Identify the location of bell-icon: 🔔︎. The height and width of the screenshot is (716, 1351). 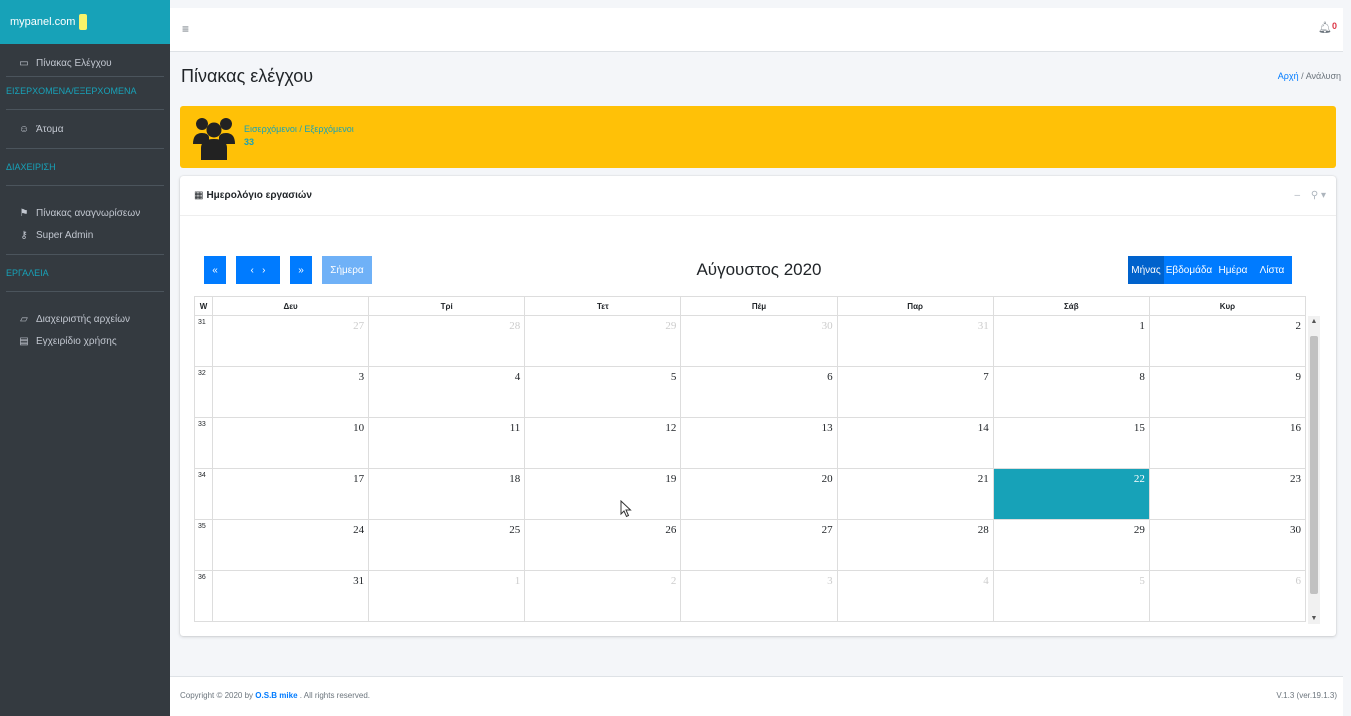
(1325, 28).